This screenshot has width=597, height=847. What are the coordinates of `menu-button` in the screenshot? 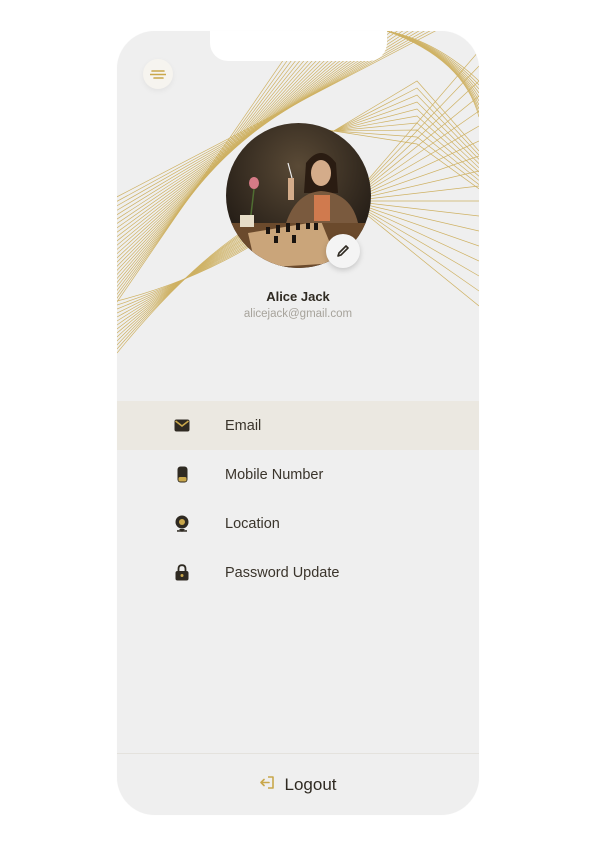 It's located at (158, 74).